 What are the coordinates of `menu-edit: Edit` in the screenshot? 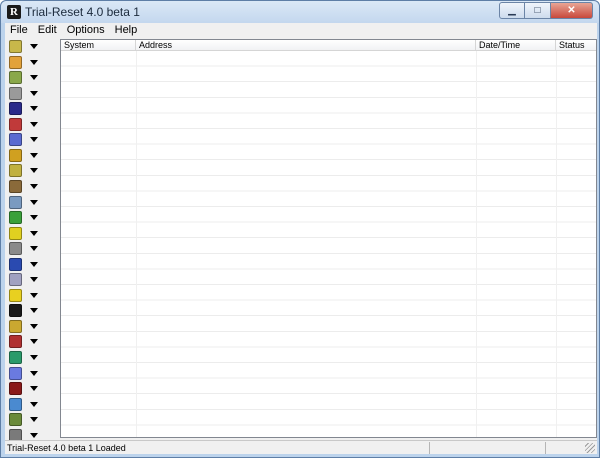 It's located at (47, 30).